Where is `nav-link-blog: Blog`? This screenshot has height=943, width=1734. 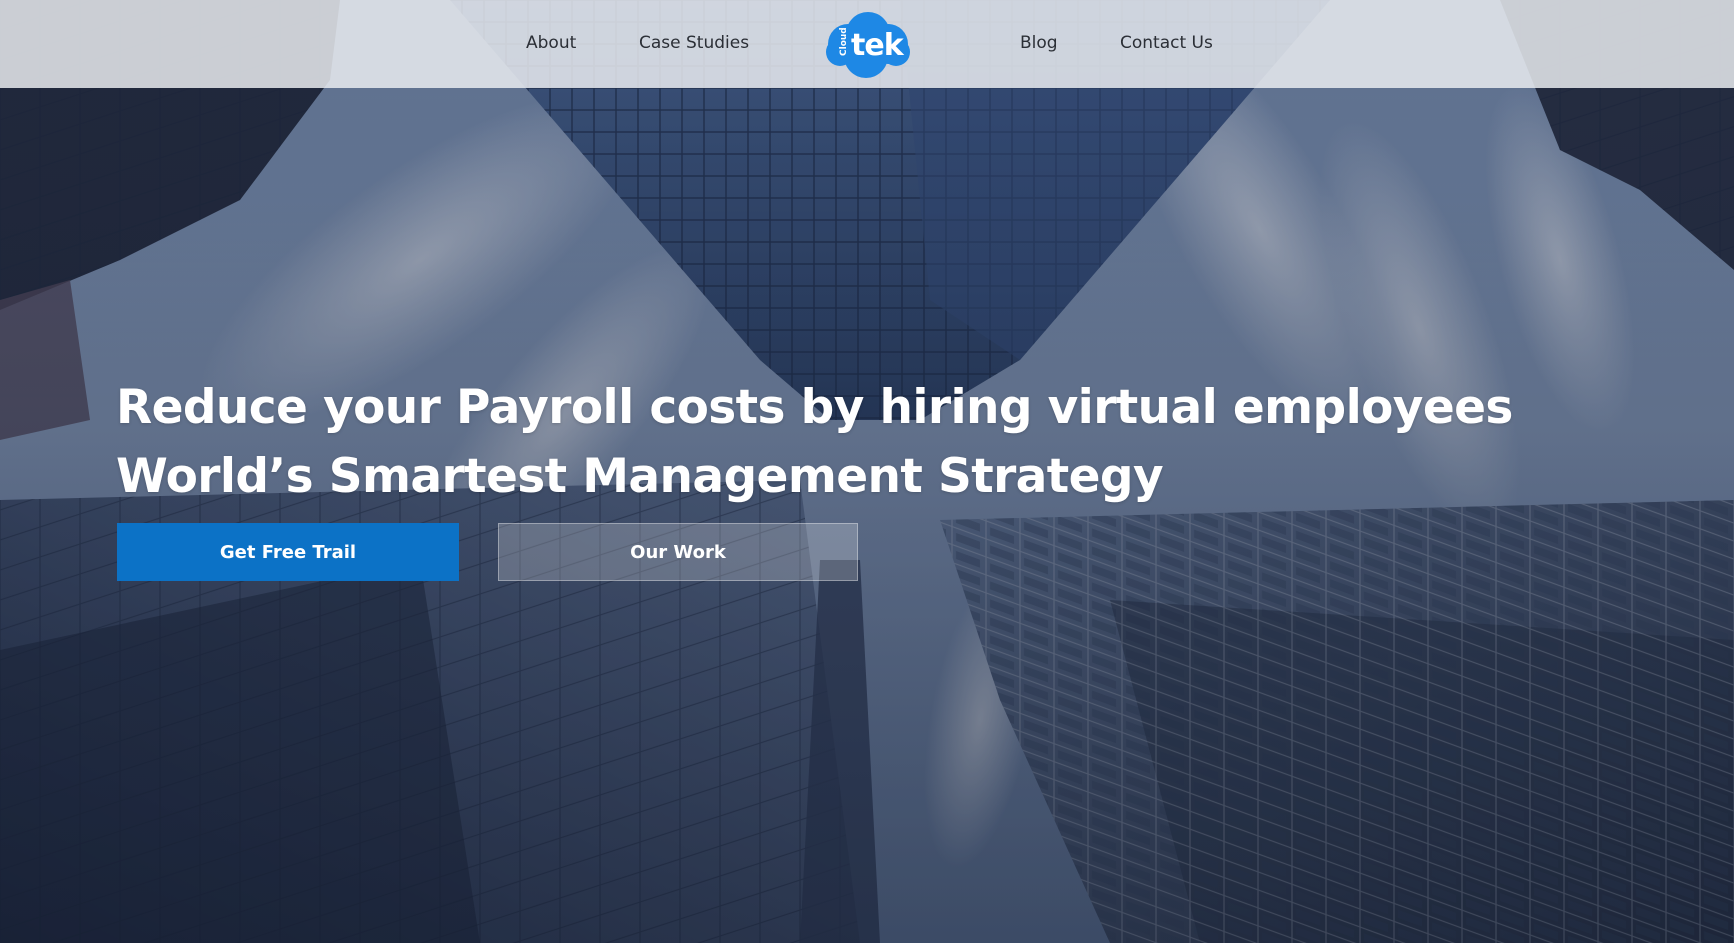
nav-link-blog: Blog is located at coordinates (1039, 43).